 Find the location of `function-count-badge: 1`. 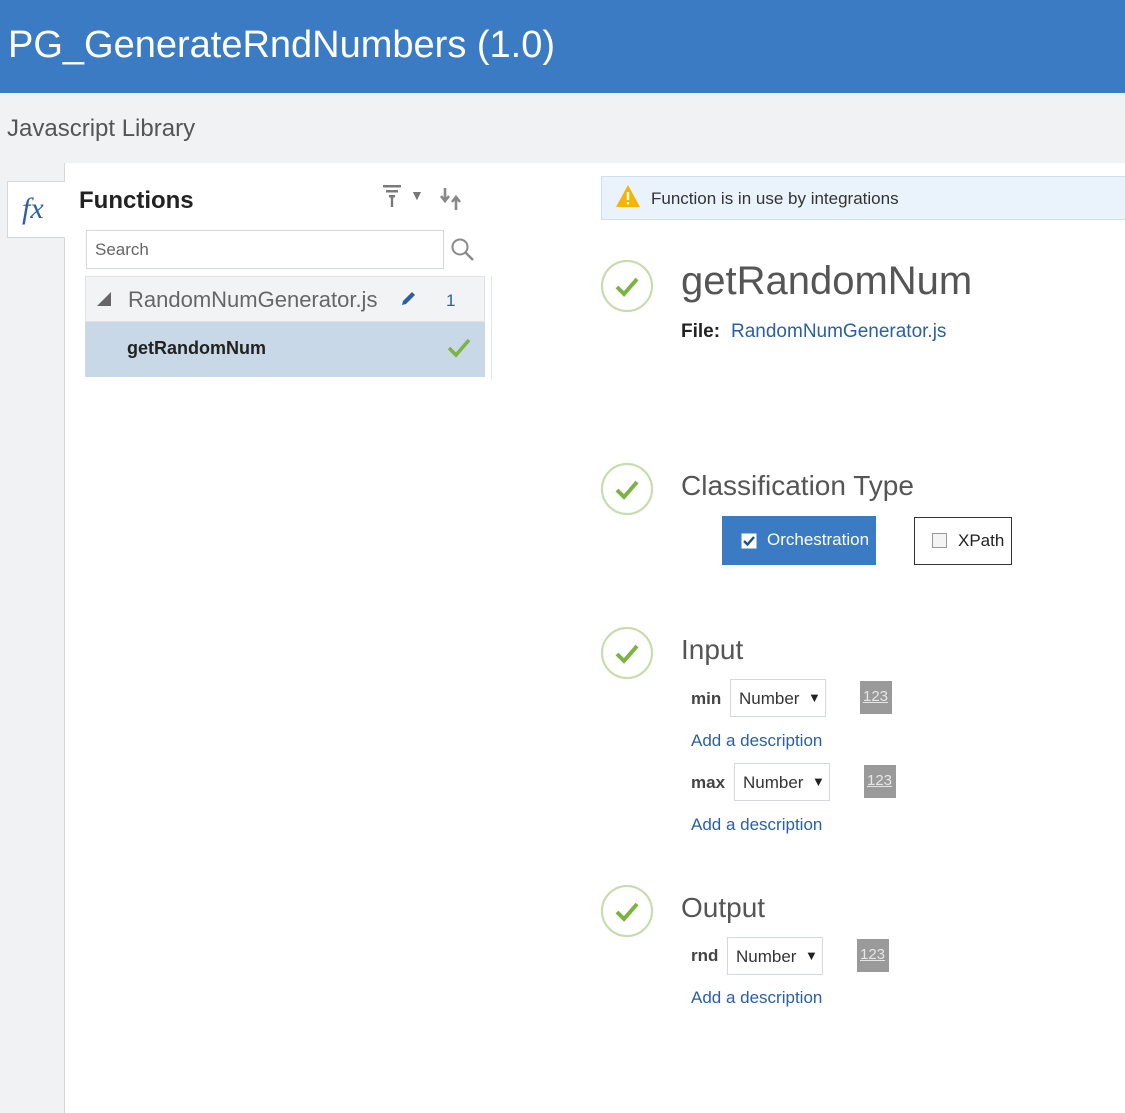

function-count-badge: 1 is located at coordinates (451, 300).